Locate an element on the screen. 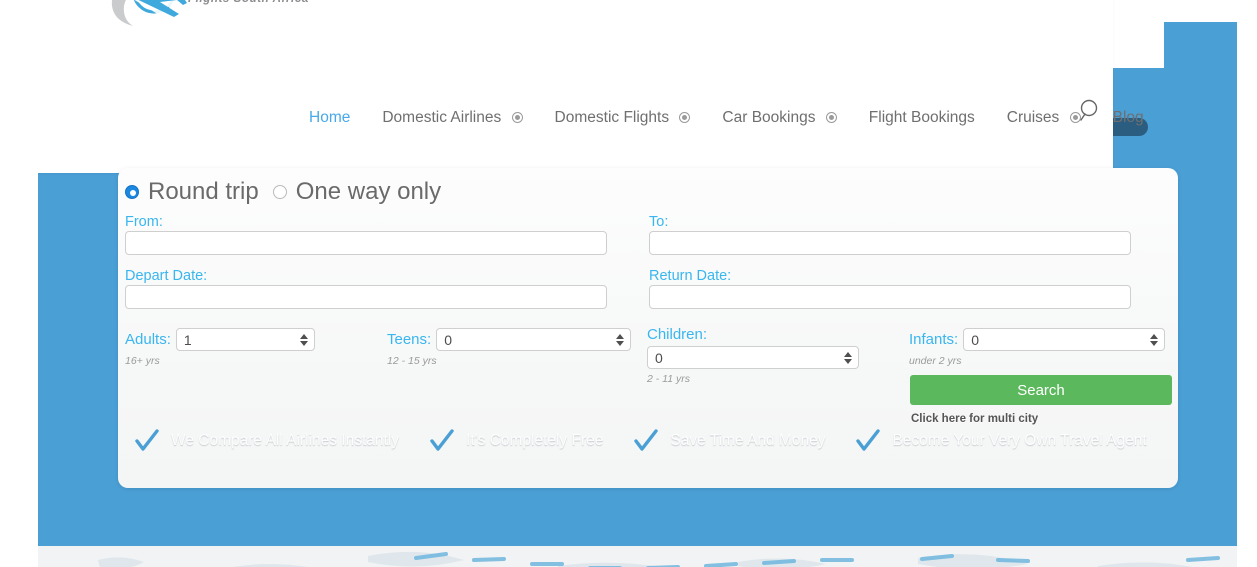 Image resolution: width=1257 pixels, height=567 pixels. nav-item-domestic-airlines: Domestic Airlines is located at coordinates (452, 118).